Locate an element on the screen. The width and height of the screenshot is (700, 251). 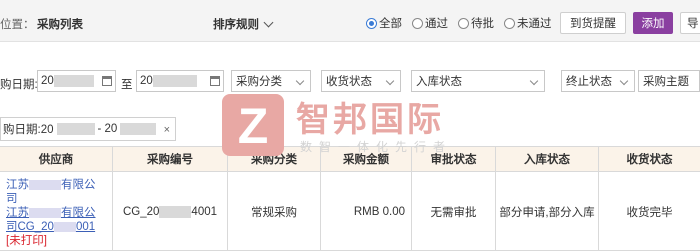
date-from-input: 20 is located at coordinates (76, 81).